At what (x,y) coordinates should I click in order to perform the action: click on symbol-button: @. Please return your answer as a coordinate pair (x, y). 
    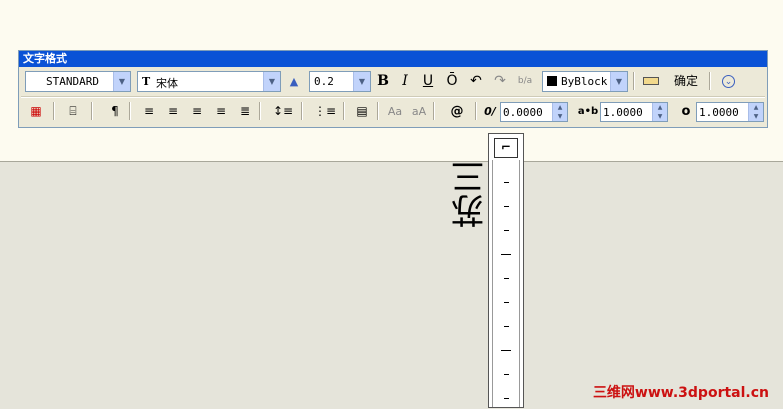
    Looking at the image, I should click on (457, 111).